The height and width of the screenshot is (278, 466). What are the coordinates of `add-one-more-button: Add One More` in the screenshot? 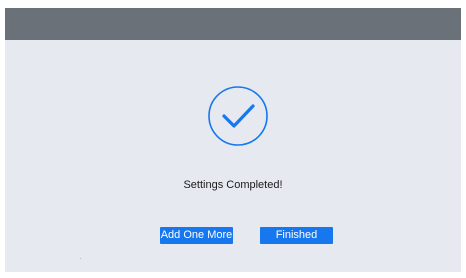 It's located at (196, 235).